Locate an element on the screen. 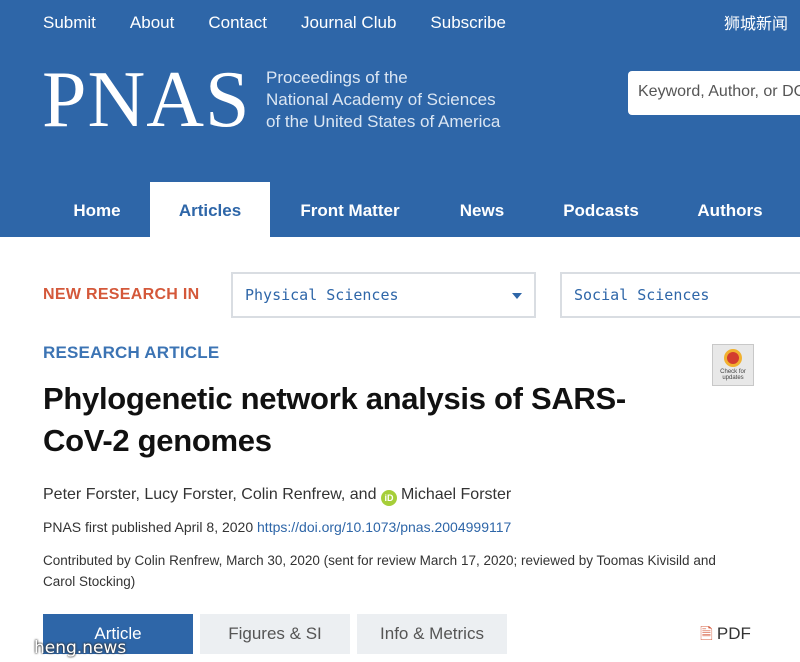  pnas-logo: PNAS is located at coordinates (146, 100).